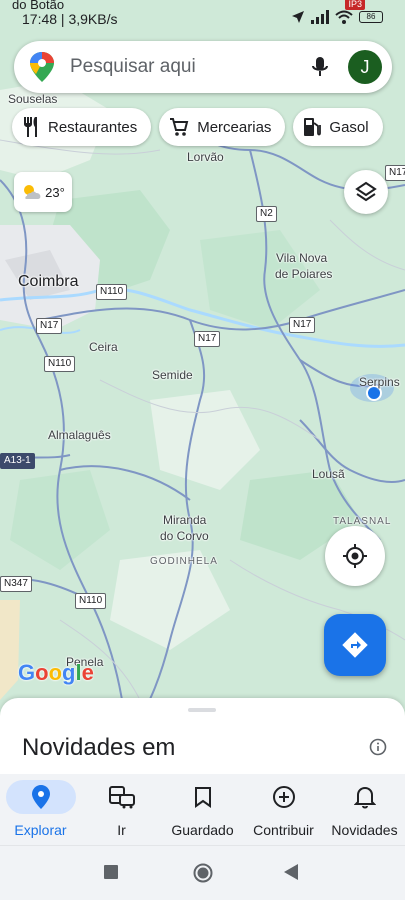 Image resolution: width=405 pixels, height=900 pixels. What do you see at coordinates (364, 830) in the screenshot?
I see `nav-label: Novidades` at bounding box center [364, 830].